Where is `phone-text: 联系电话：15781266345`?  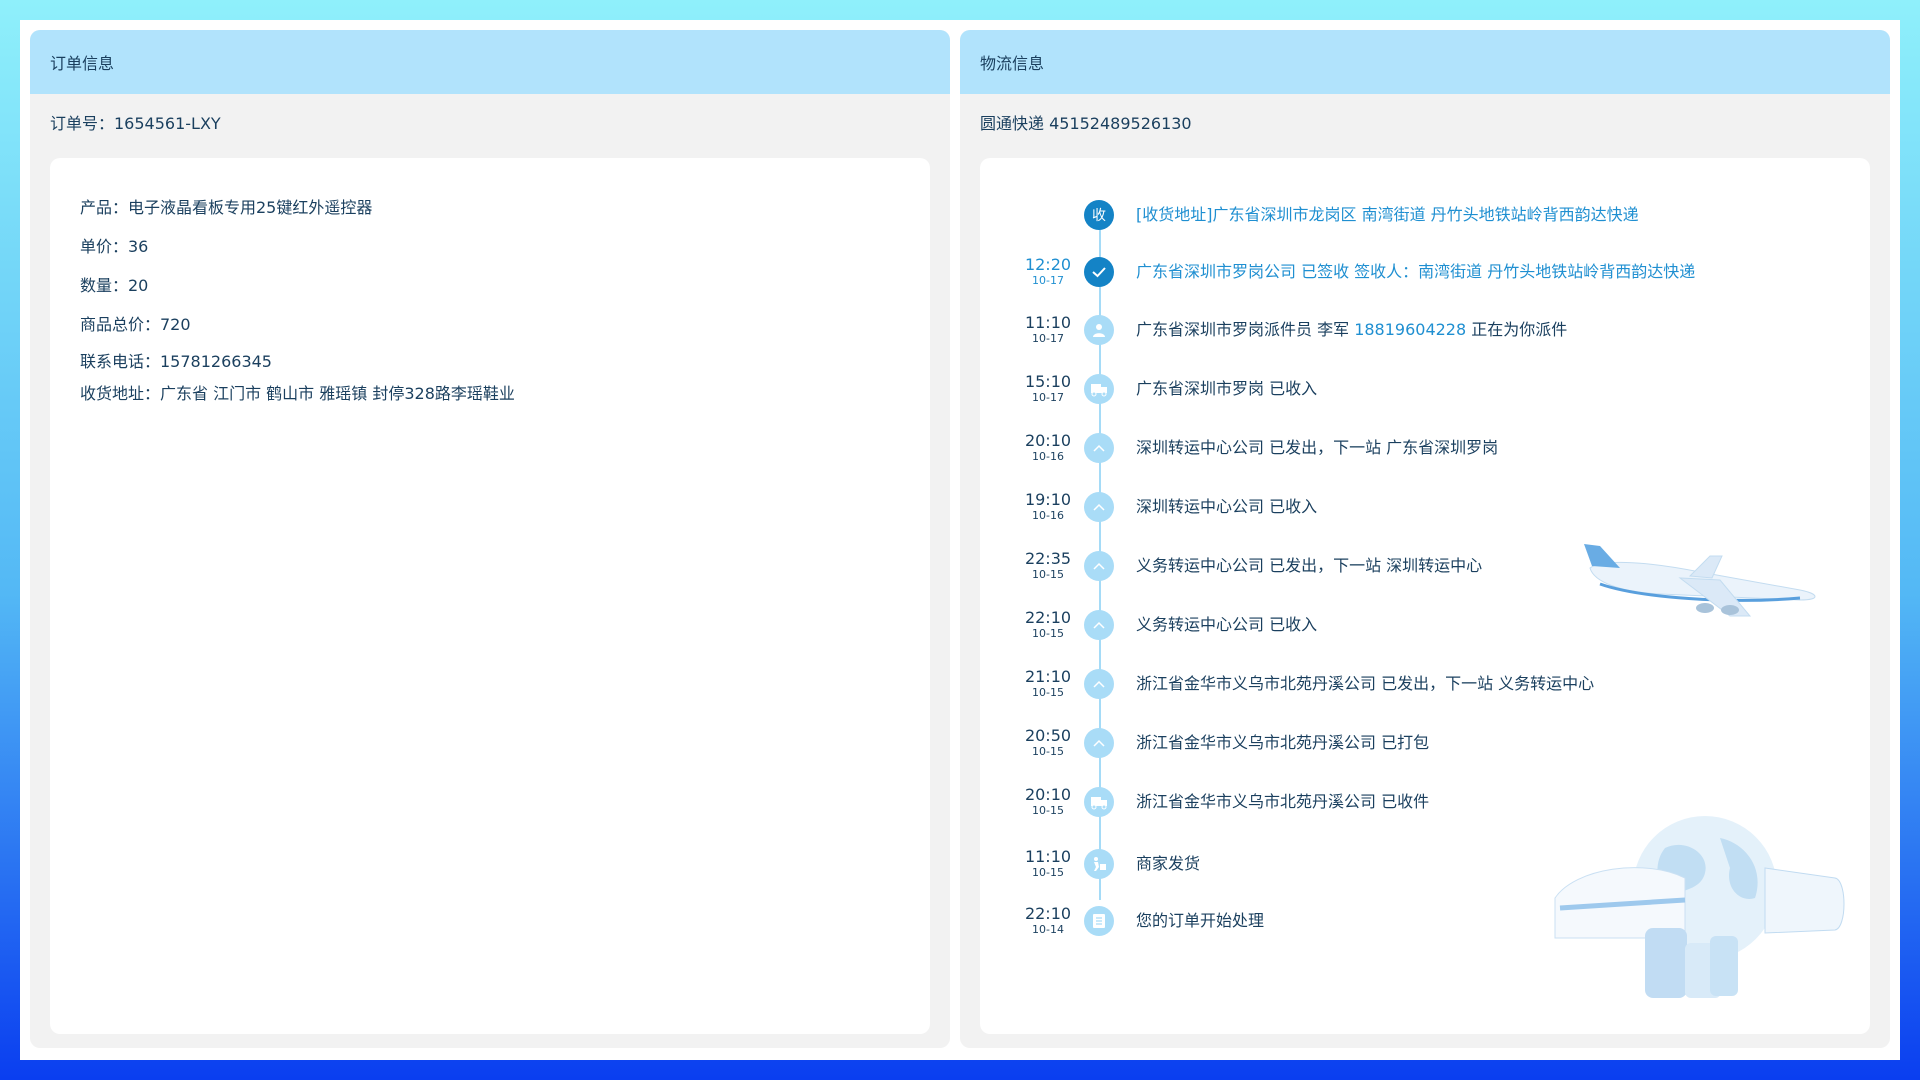 phone-text: 联系电话：15781266345 is located at coordinates (176, 361).